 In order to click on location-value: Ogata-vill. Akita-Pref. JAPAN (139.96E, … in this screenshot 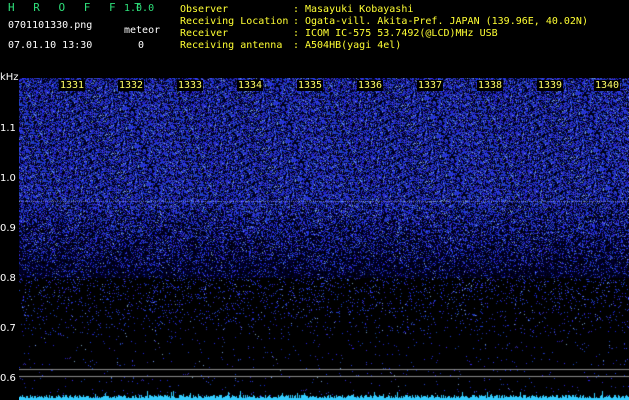, I will do `click(446, 21)`.